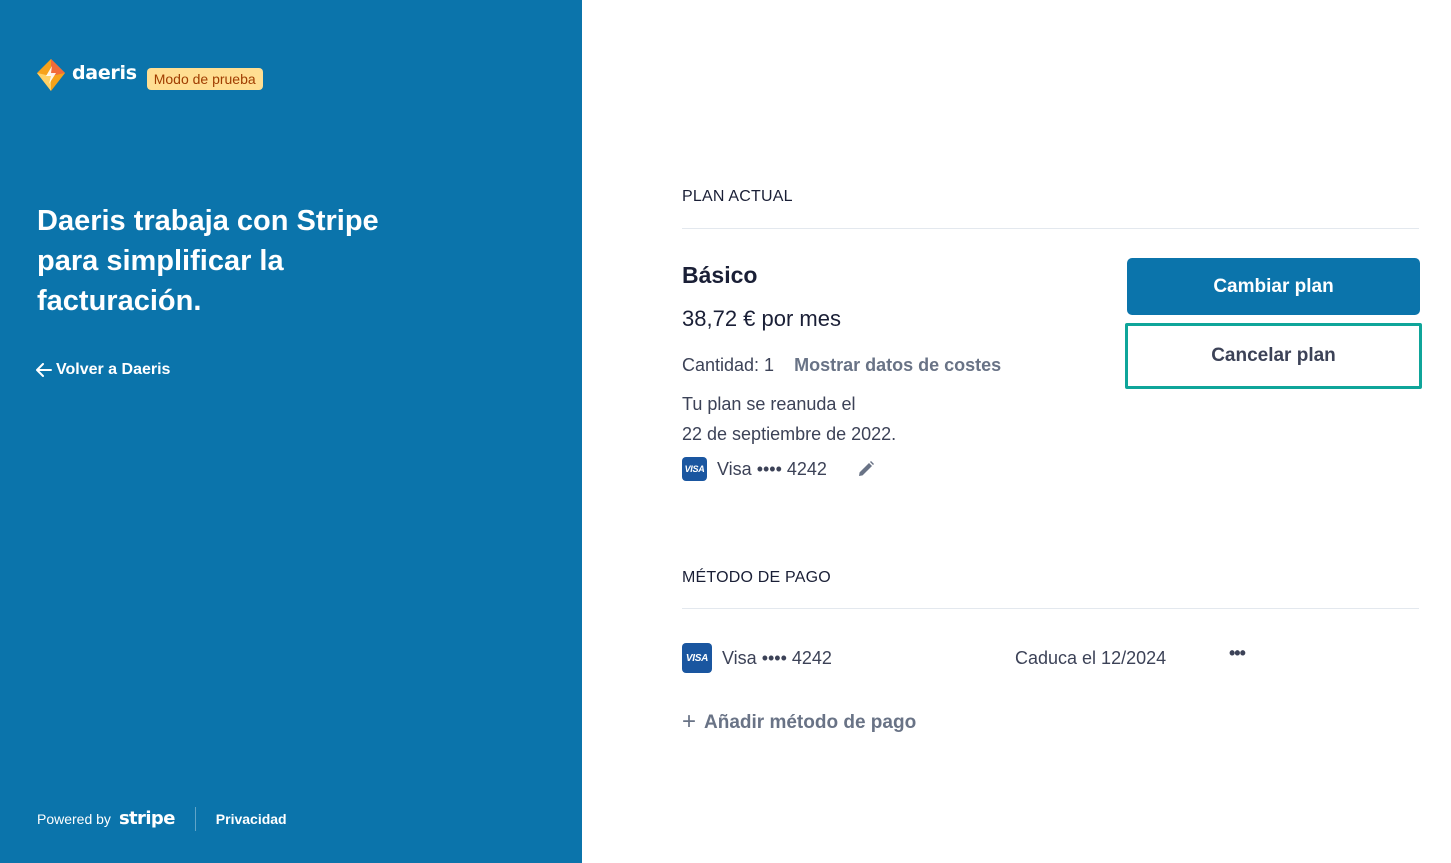 Image resolution: width=1451 pixels, height=863 pixels. What do you see at coordinates (1273, 286) in the screenshot?
I see `change-plan-button: Cambiar plan` at bounding box center [1273, 286].